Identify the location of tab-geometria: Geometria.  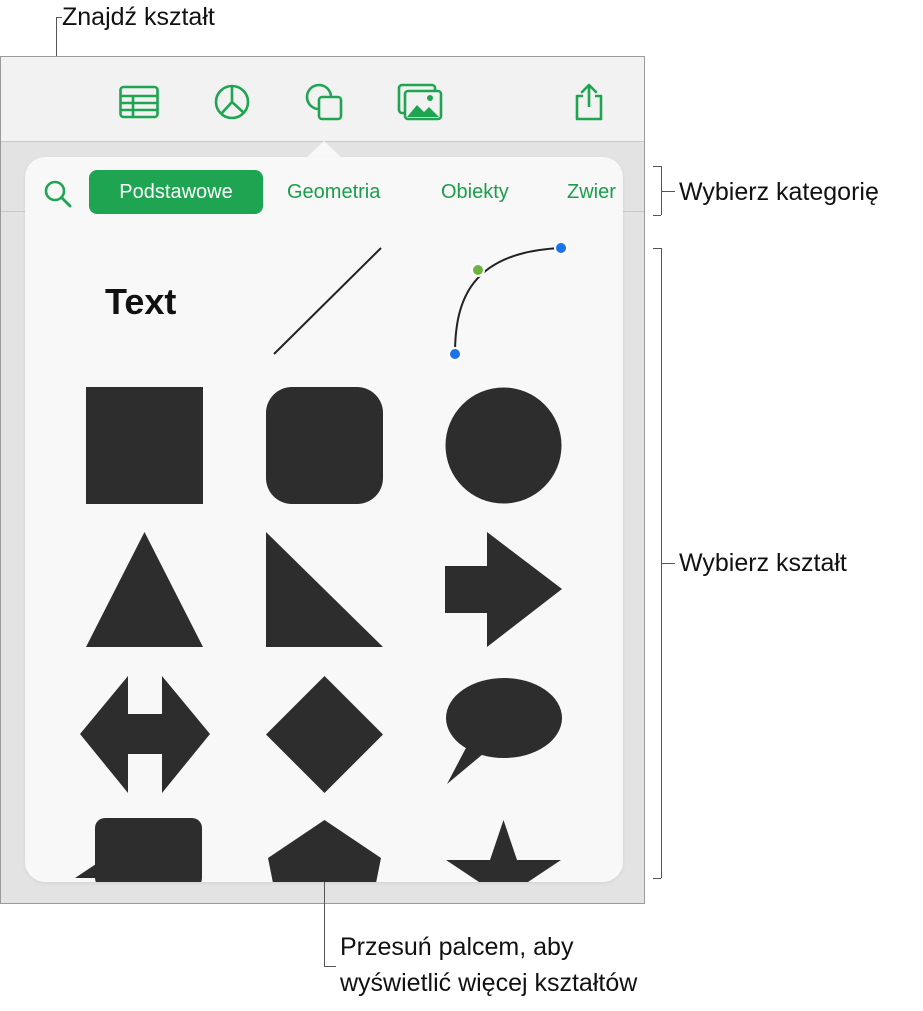
(333, 192).